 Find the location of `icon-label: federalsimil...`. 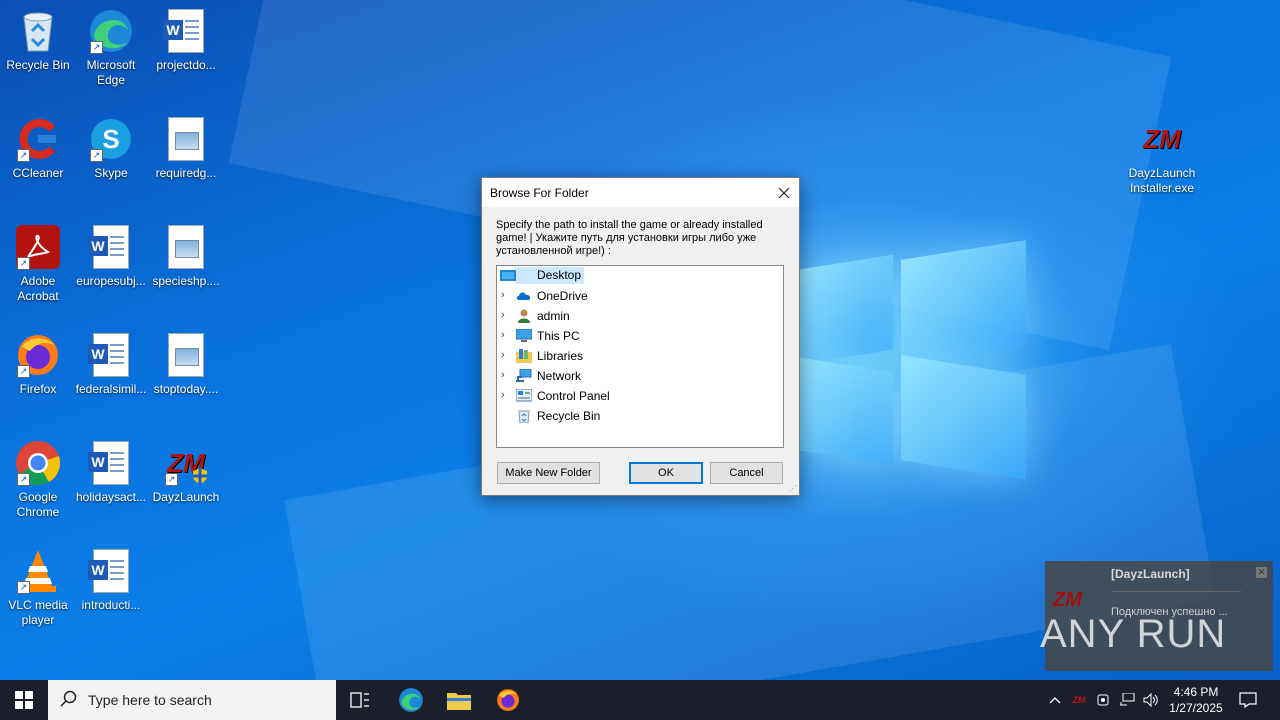

icon-label: federalsimil... is located at coordinates (111, 389).